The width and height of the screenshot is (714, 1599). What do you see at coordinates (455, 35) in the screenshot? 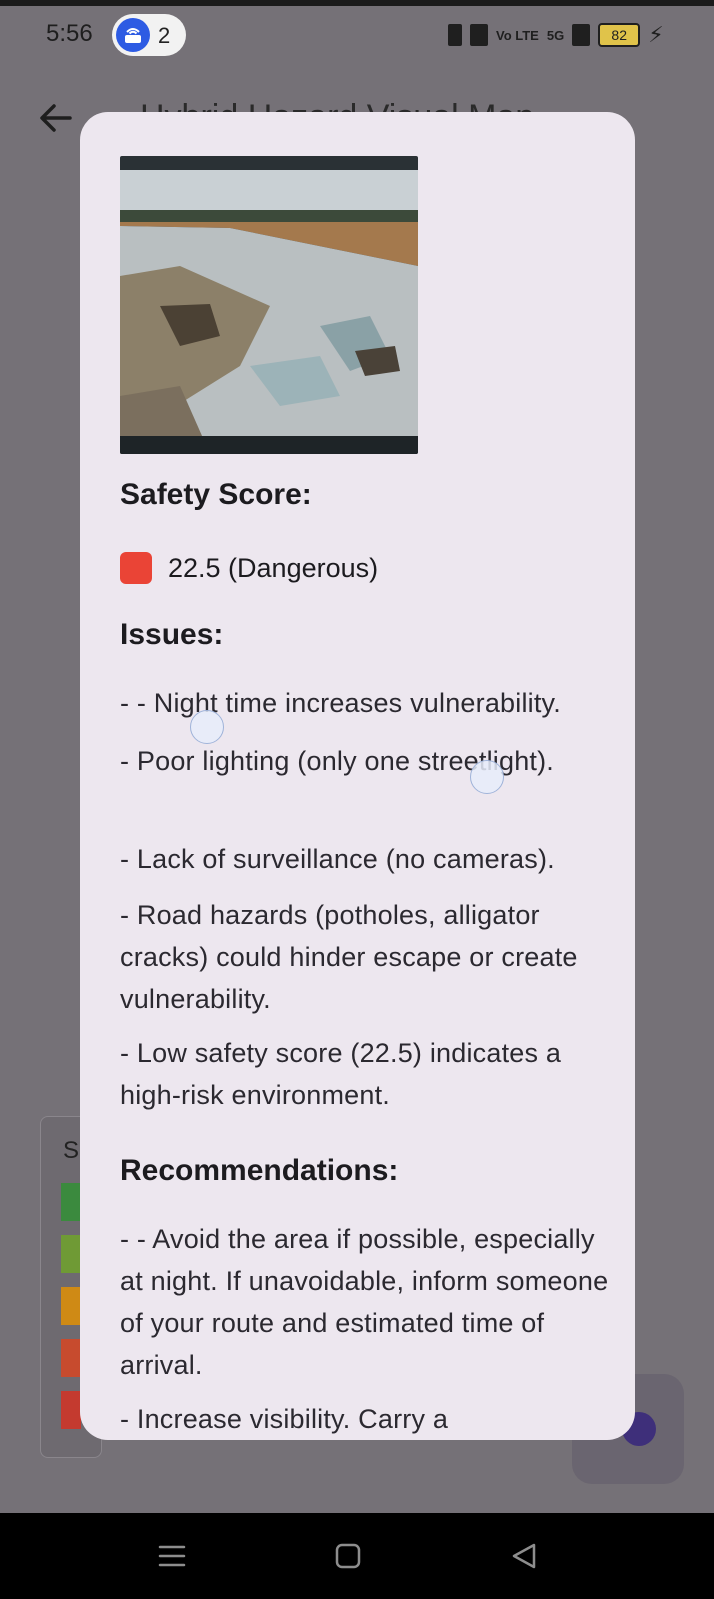
I see `vibrate-icon` at bounding box center [455, 35].